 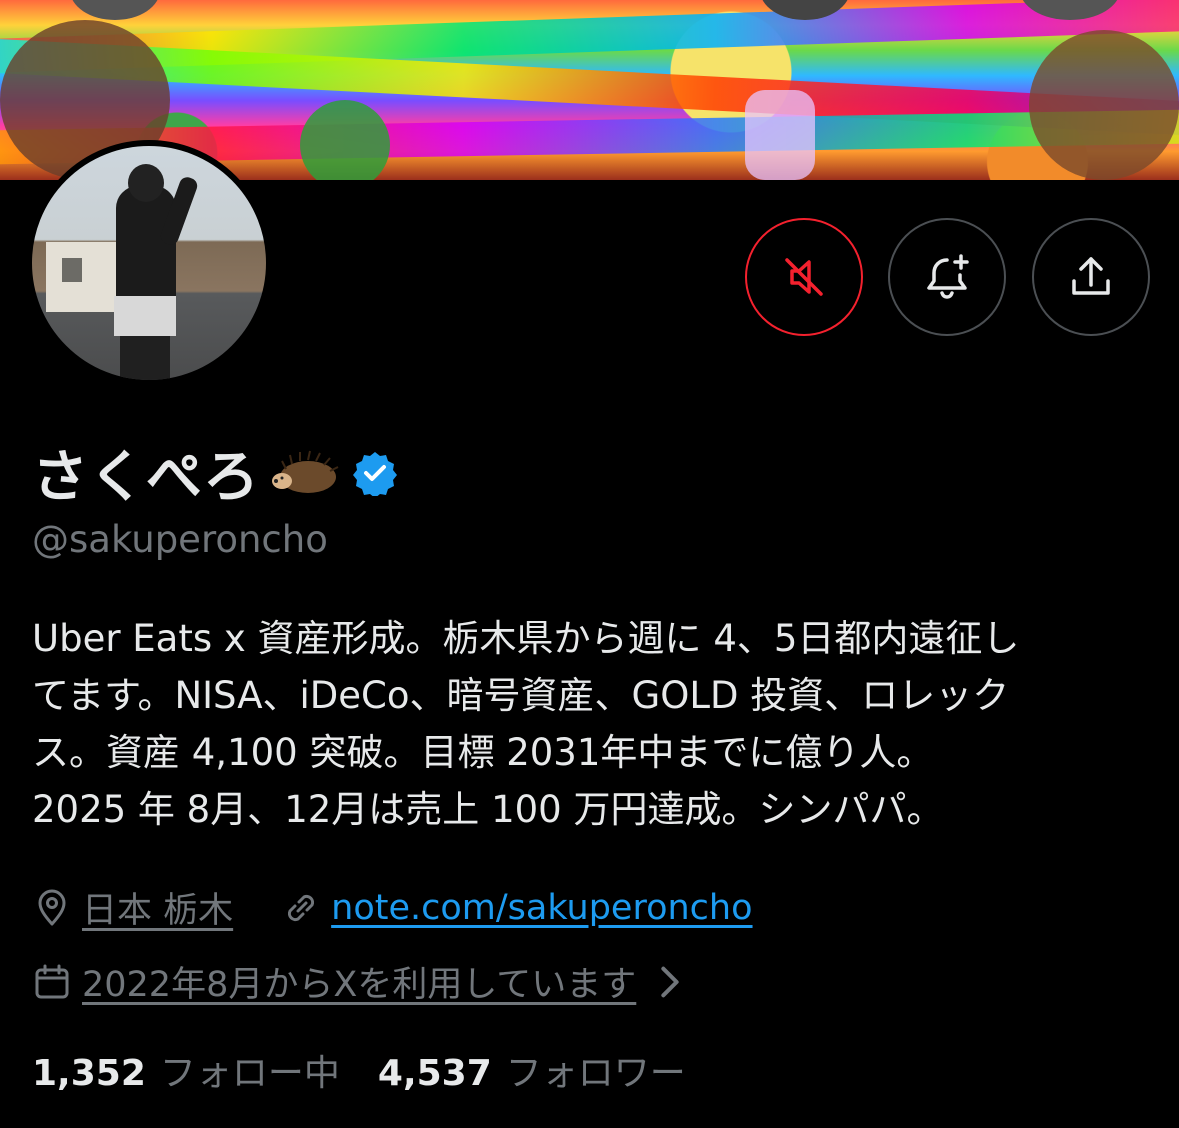 I want to click on website-link: note.com/sakuperoncho, so click(x=541, y=908).